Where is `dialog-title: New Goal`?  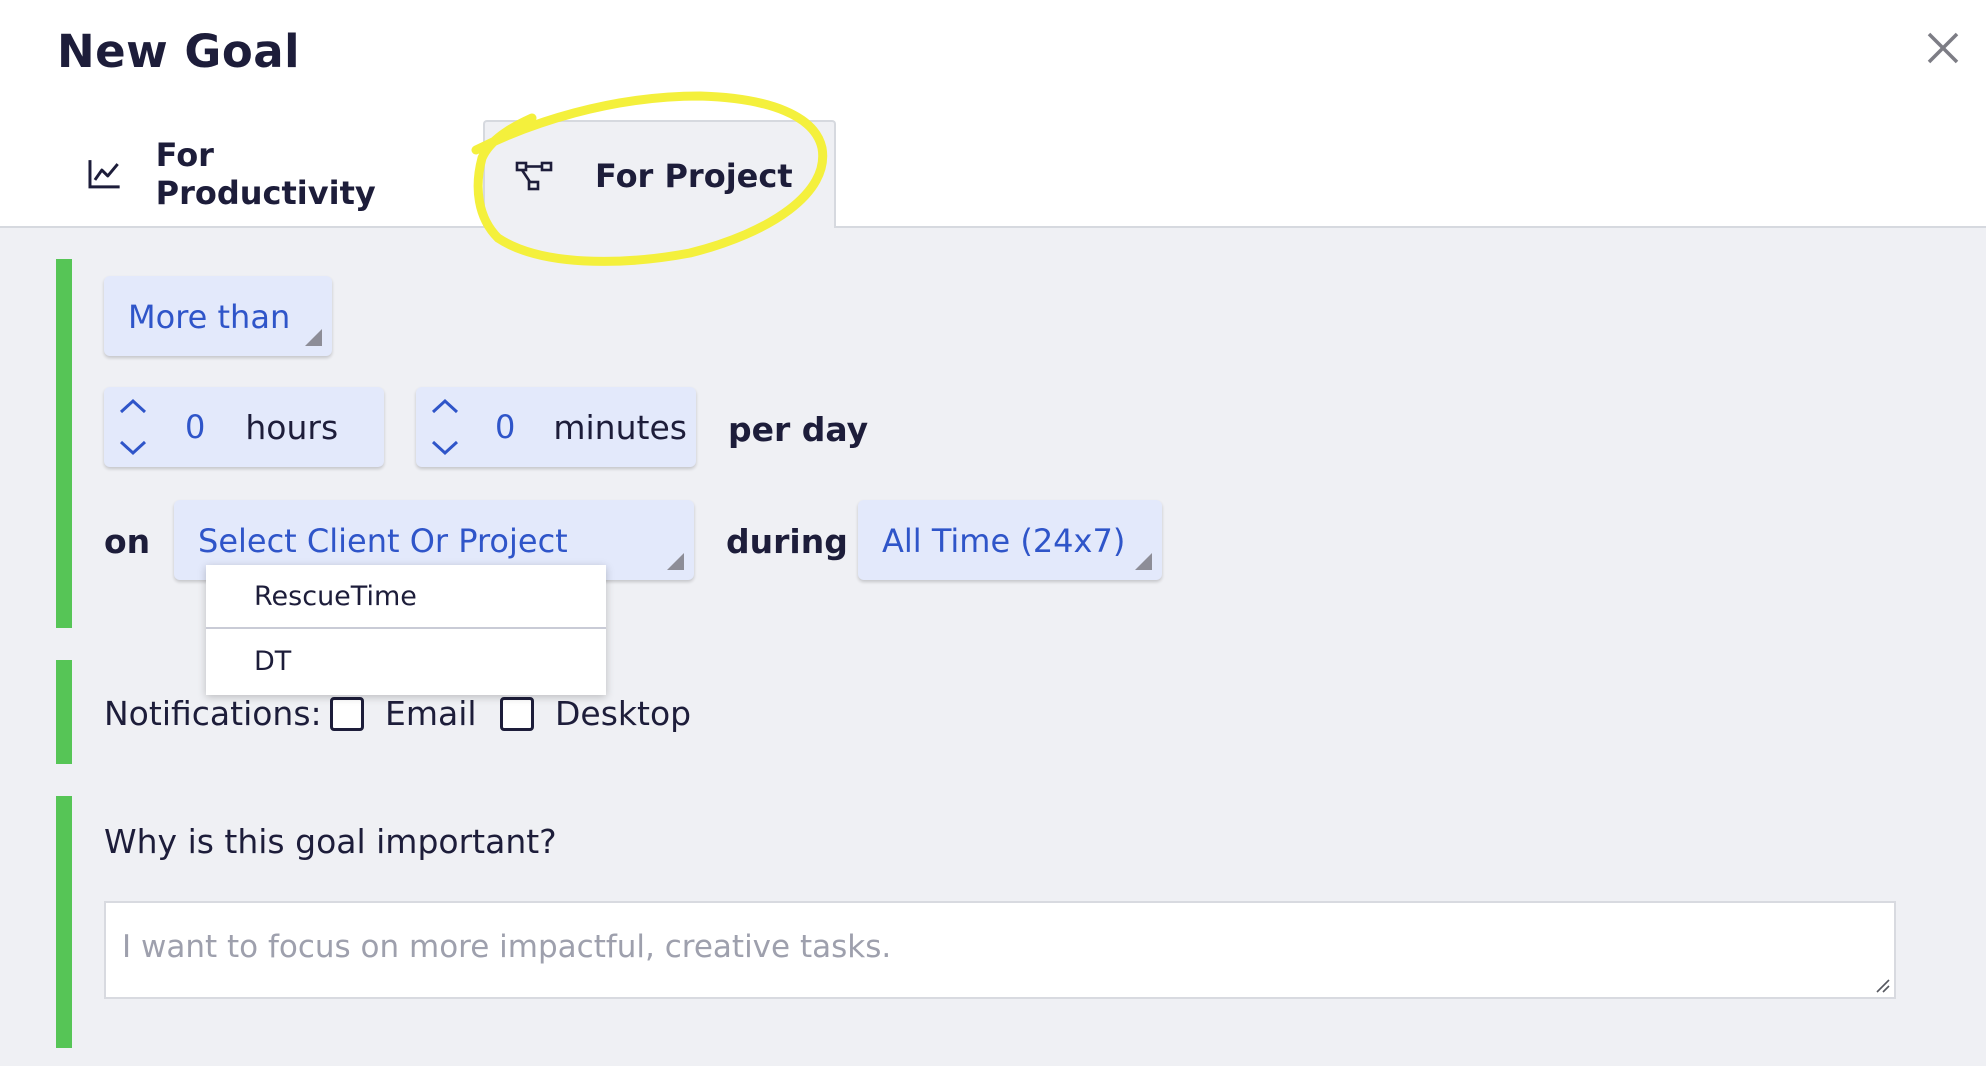 dialog-title: New Goal is located at coordinates (179, 51).